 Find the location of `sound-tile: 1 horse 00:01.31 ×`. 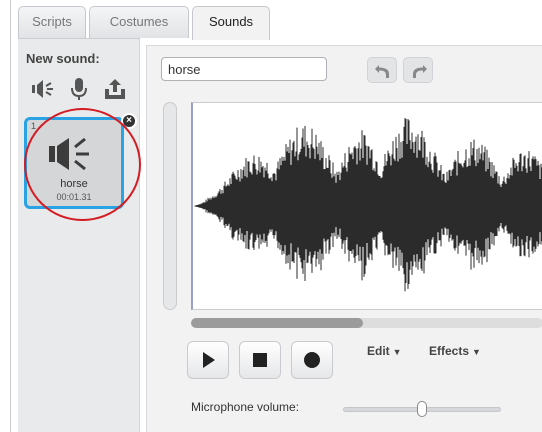

sound-tile: 1 horse 00:01.31 × is located at coordinates (80, 161).